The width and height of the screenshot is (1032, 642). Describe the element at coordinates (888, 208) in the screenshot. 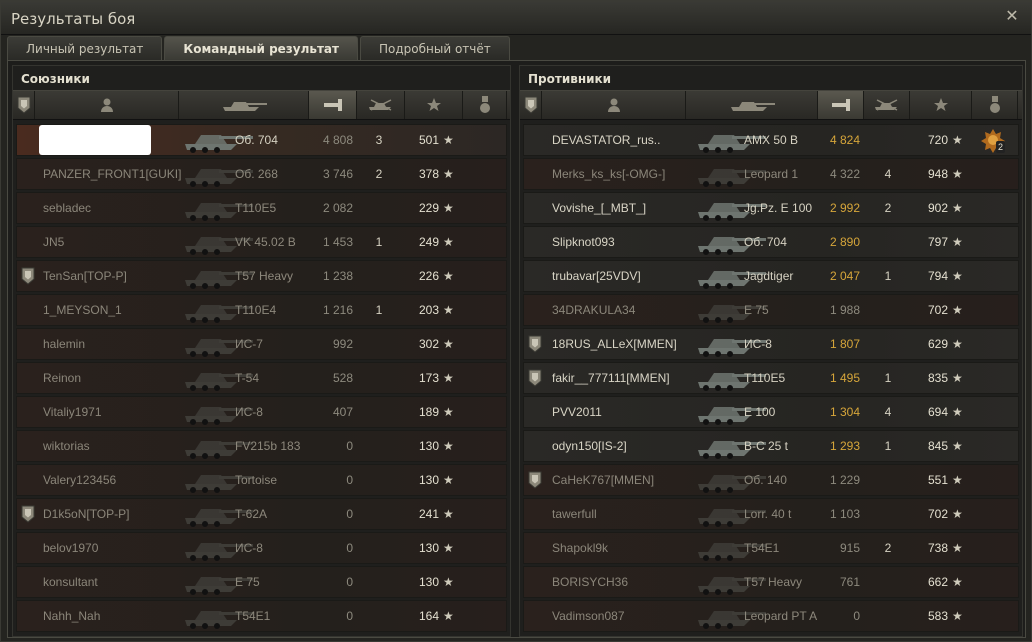

I see `kills-value: 2` at that location.